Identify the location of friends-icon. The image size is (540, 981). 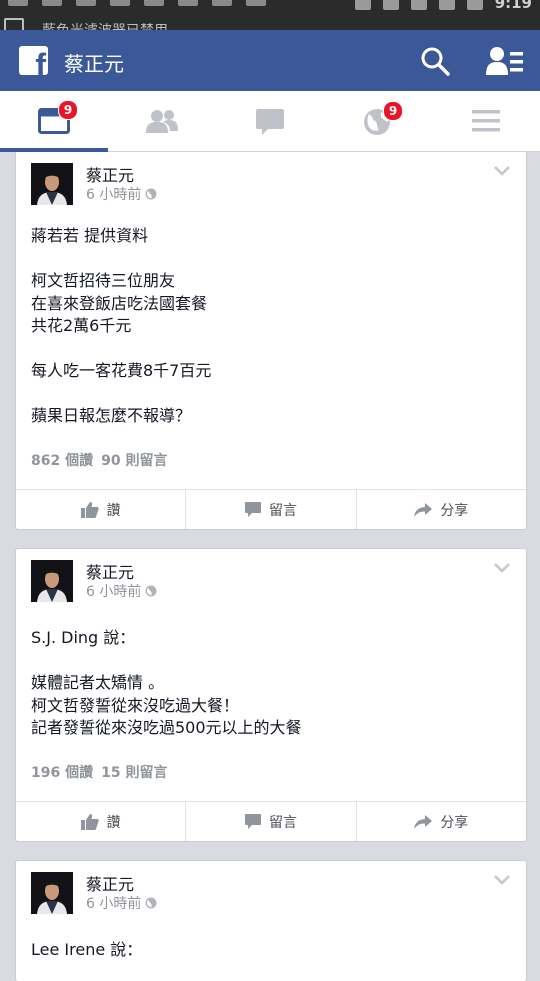
(162, 121).